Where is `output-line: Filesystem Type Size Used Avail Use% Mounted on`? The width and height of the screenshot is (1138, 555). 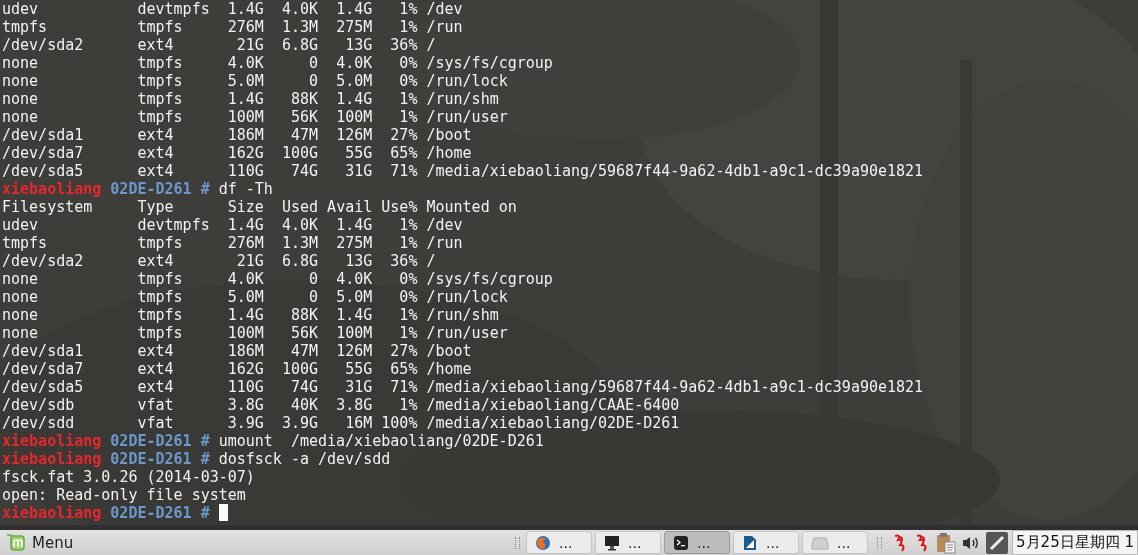 output-line: Filesystem Type Size Used Avail Use% Mounted on is located at coordinates (259, 207).